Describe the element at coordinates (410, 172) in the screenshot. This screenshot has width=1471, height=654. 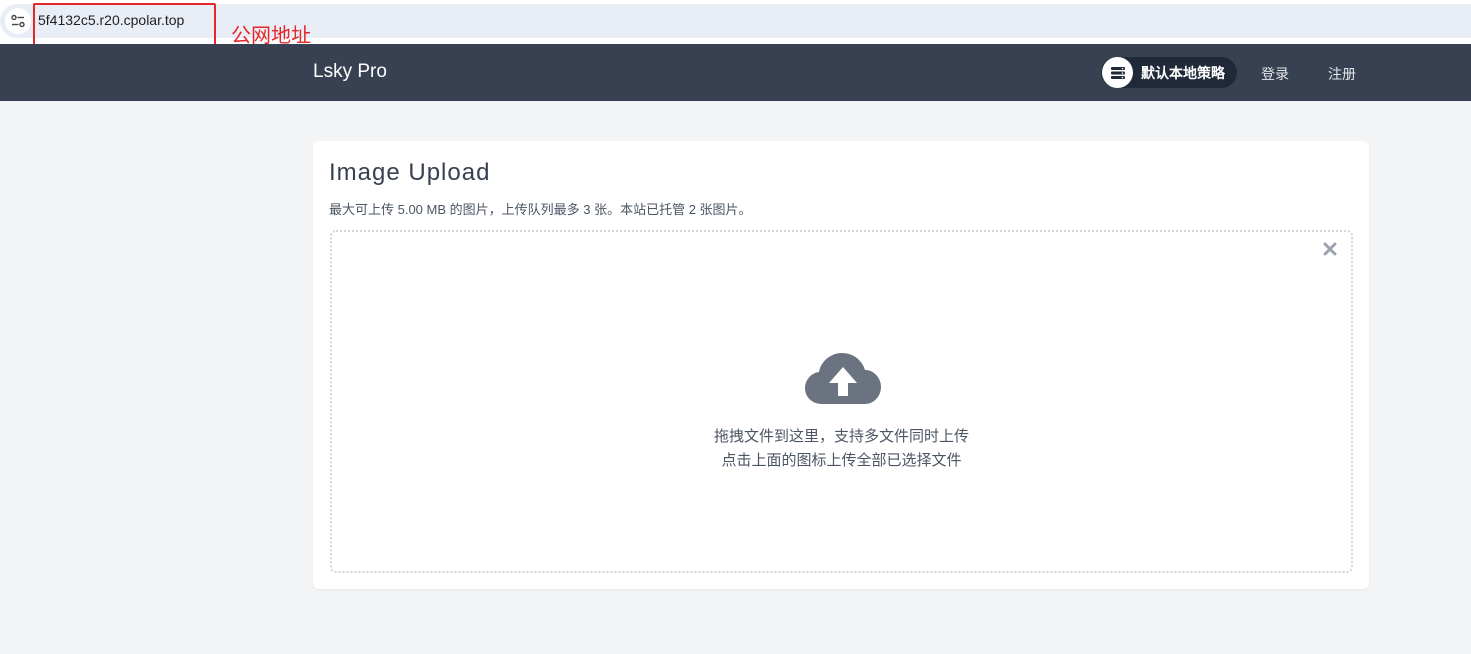
I see `page-title: Image Upload` at that location.